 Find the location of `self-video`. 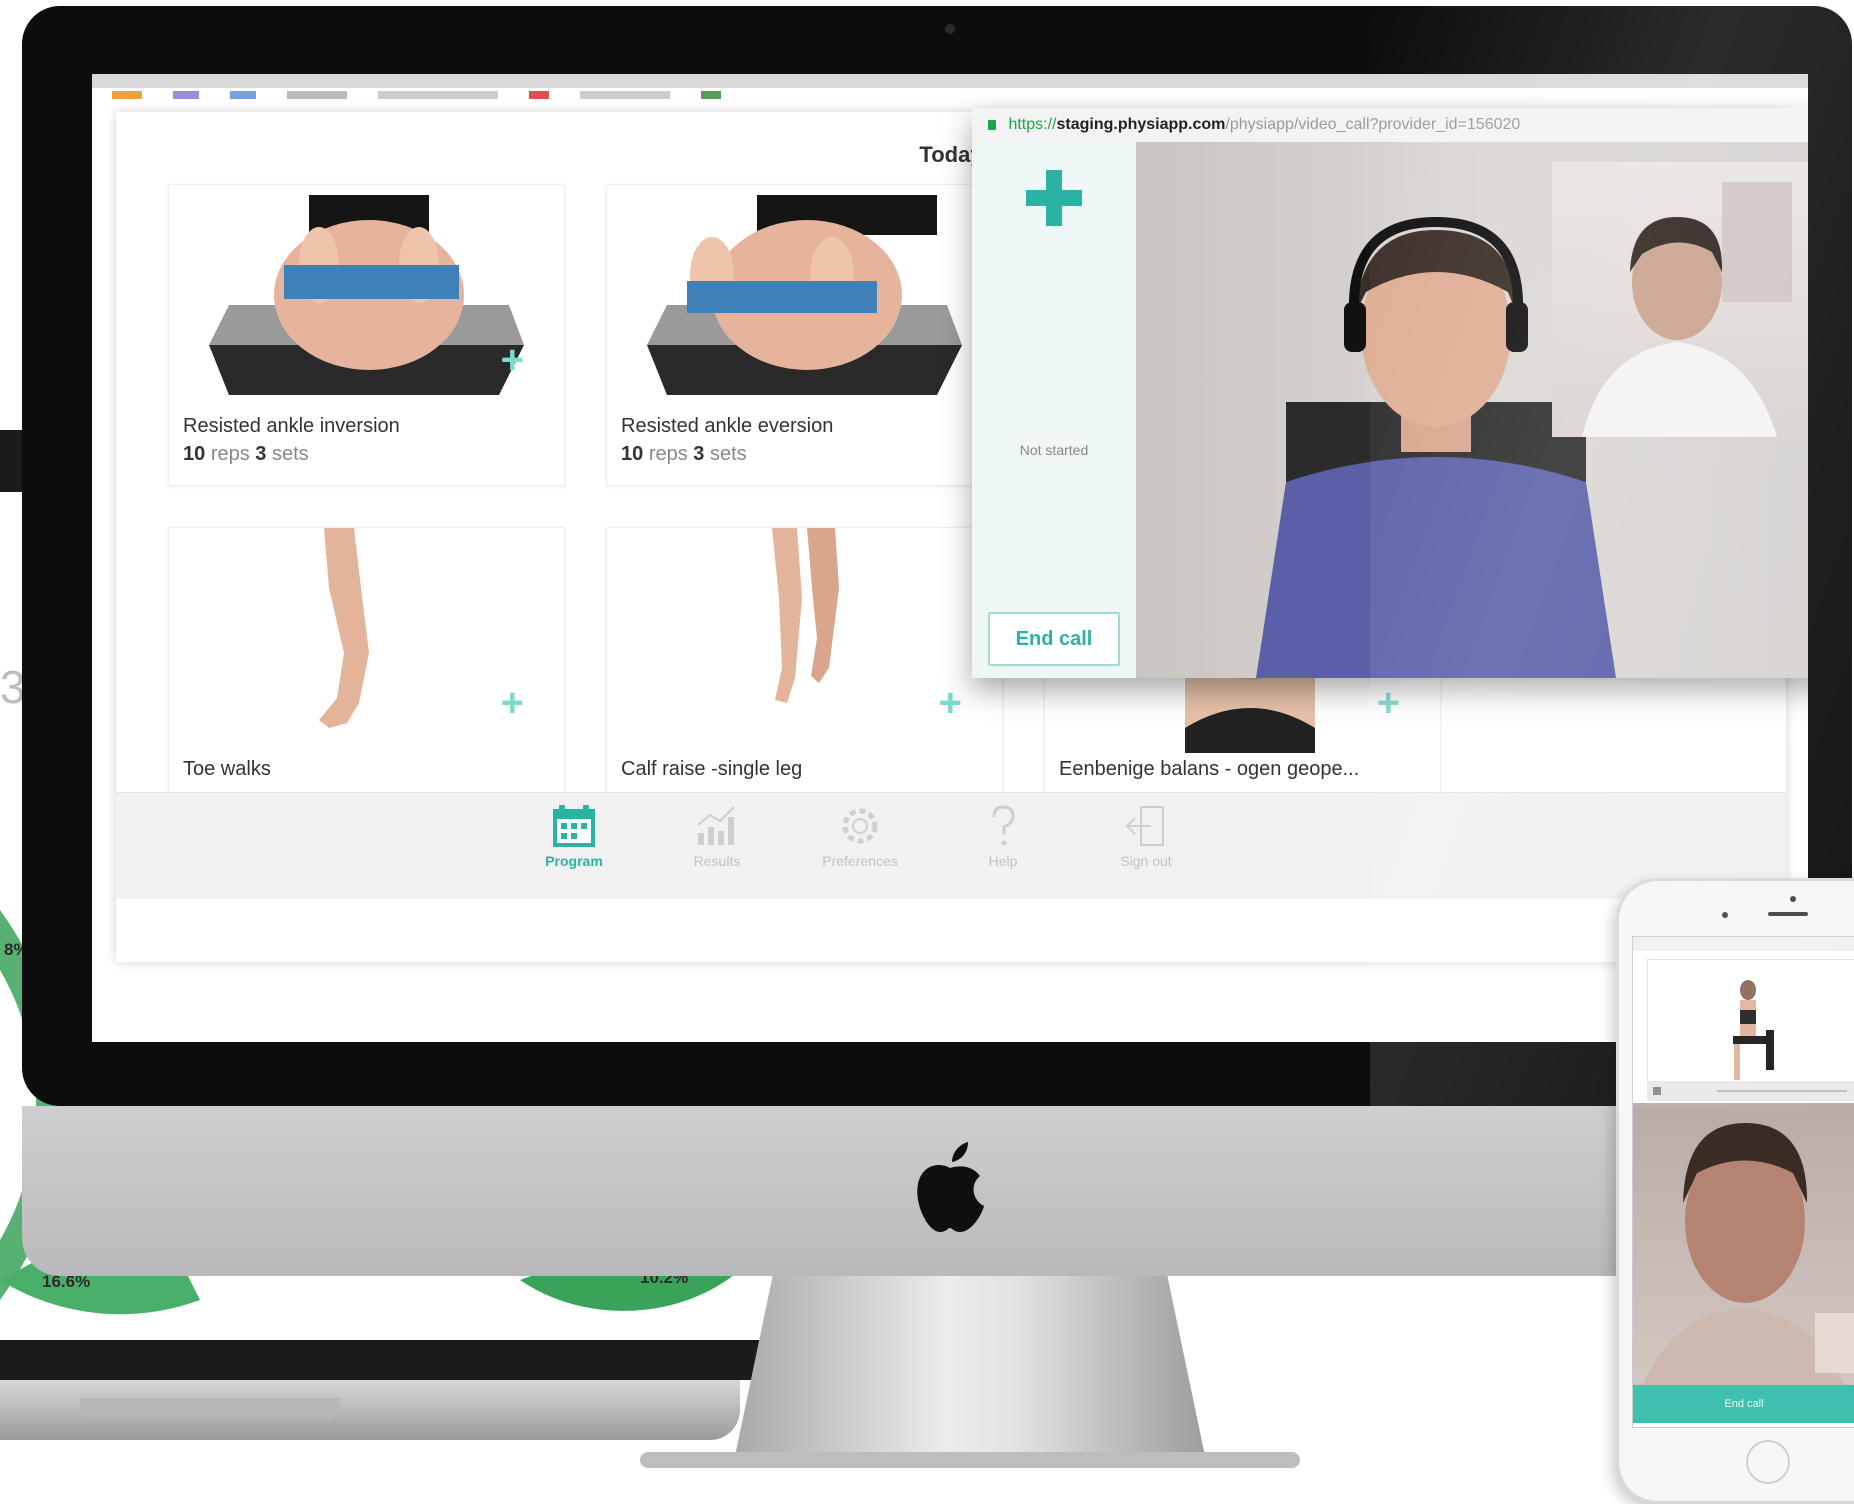

self-video is located at coordinates (1680, 299).